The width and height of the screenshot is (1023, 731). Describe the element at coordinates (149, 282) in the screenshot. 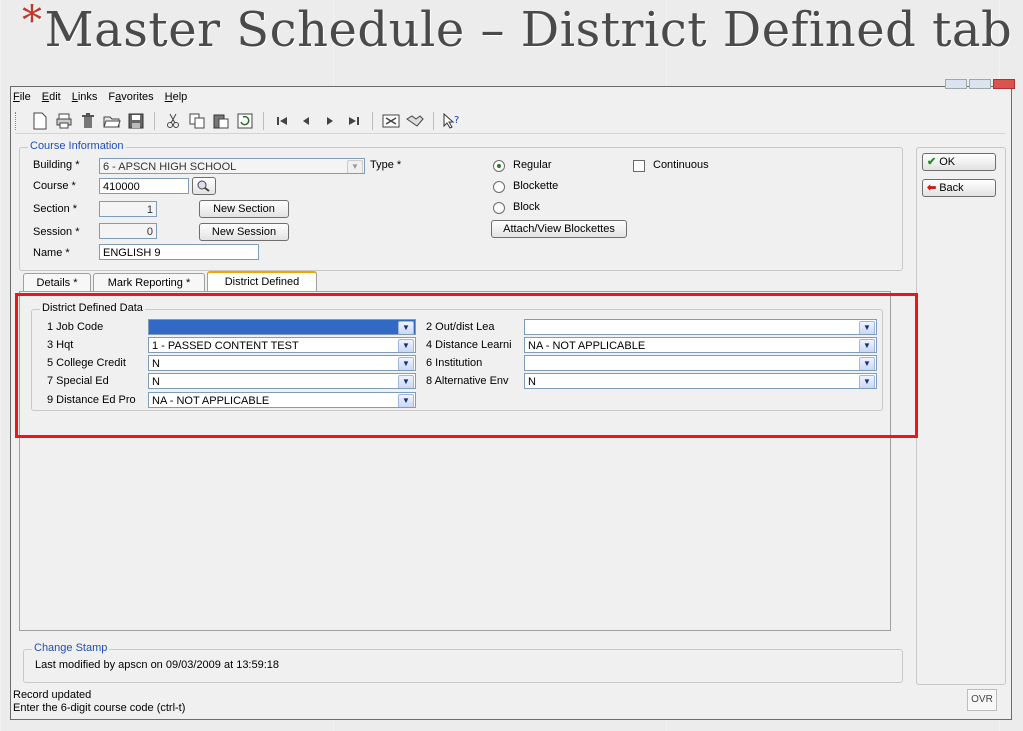

I see `tab-mark-reporting: Mark Reporting *` at that location.